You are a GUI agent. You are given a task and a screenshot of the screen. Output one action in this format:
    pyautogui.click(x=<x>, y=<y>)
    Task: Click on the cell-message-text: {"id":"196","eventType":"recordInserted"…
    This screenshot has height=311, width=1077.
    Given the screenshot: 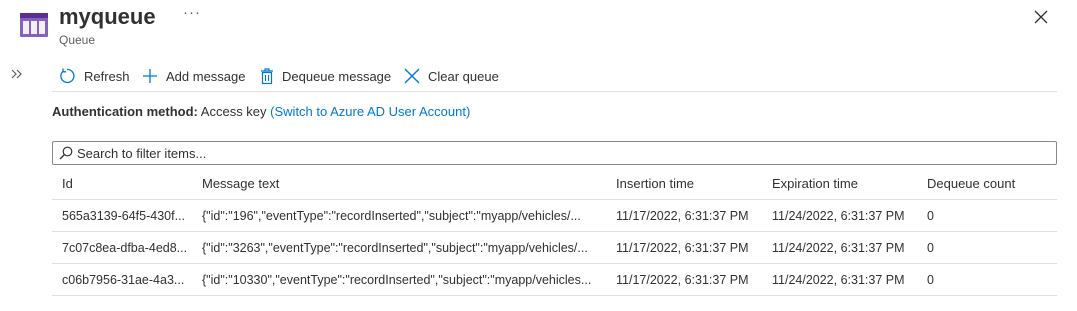 What is the action you would take?
    pyautogui.click(x=391, y=215)
    